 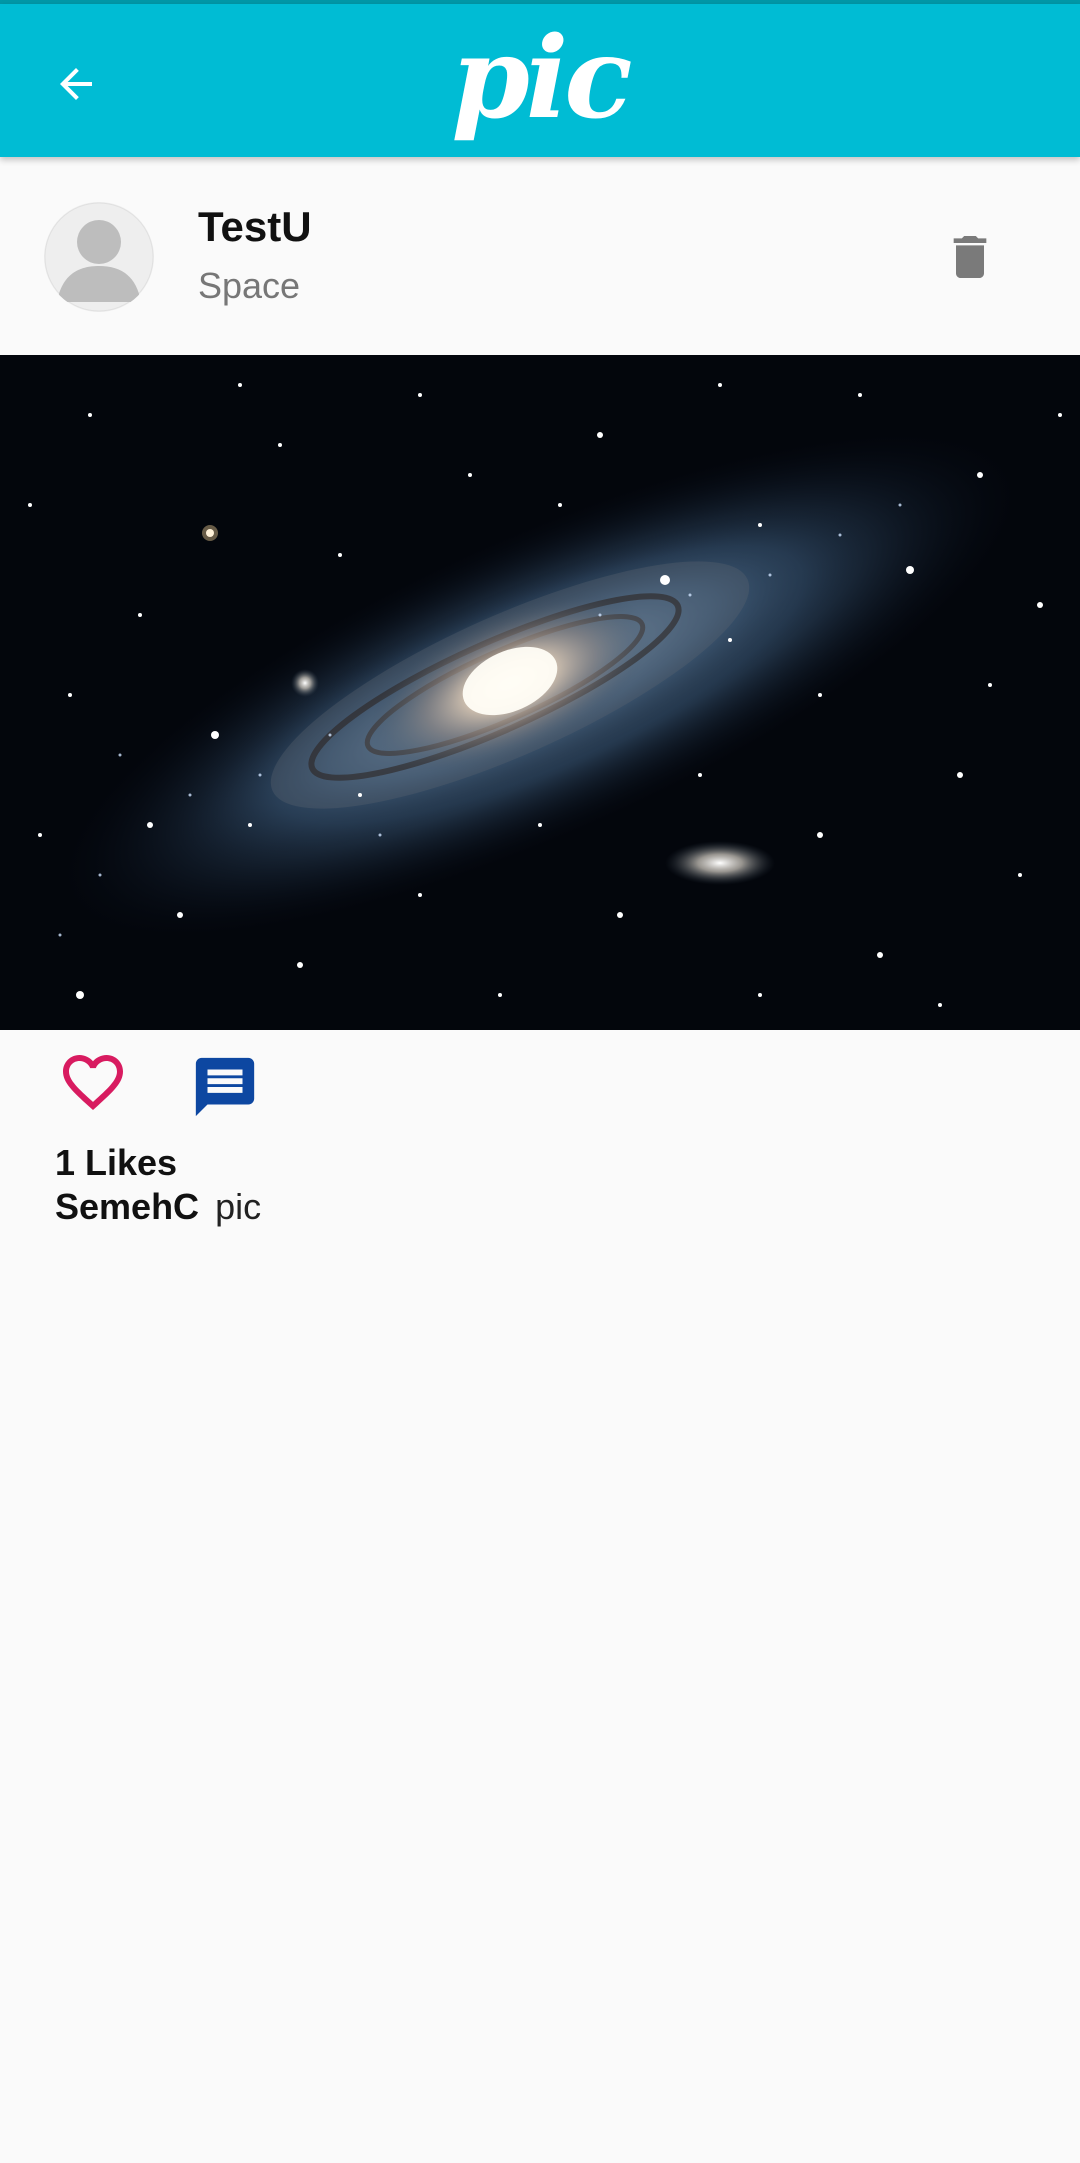 I want to click on like-button, so click(x=93, y=1085).